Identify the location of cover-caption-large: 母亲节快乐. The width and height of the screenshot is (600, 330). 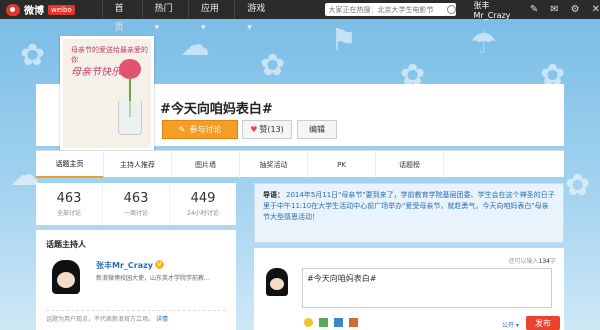
(96, 72).